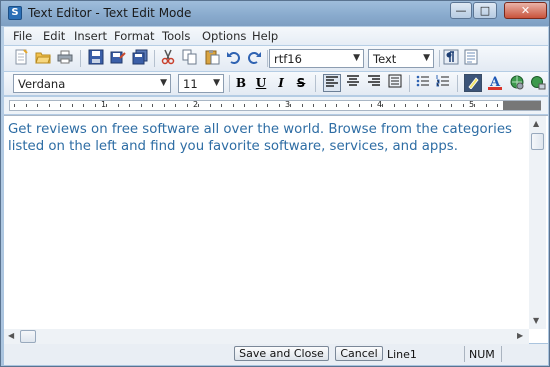 The image size is (550, 367). I want to click on title-bar: S Text Editor - Text Edit Mode — □ ✕, so click(275, 13).